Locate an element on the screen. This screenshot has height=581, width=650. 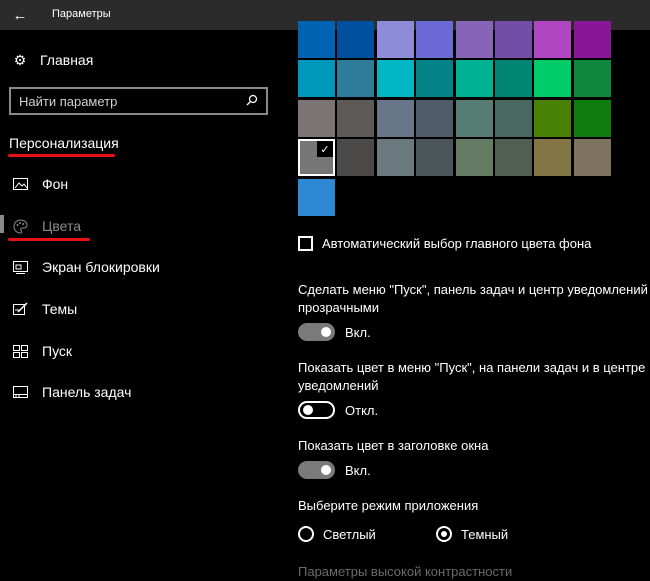
search-icon is located at coordinates (252, 100).